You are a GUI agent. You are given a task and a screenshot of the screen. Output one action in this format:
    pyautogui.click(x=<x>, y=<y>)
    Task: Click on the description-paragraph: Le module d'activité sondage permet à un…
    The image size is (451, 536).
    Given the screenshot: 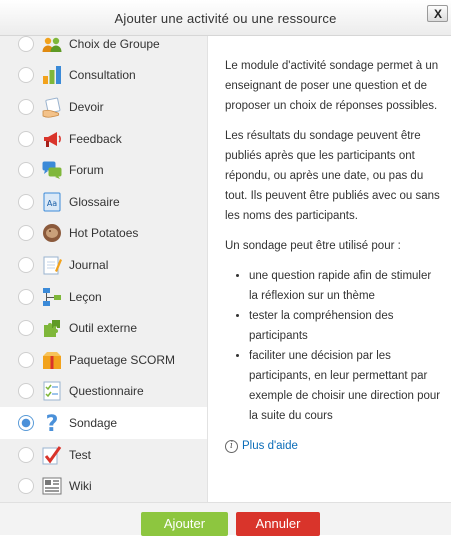 What is the action you would take?
    pyautogui.click(x=332, y=86)
    